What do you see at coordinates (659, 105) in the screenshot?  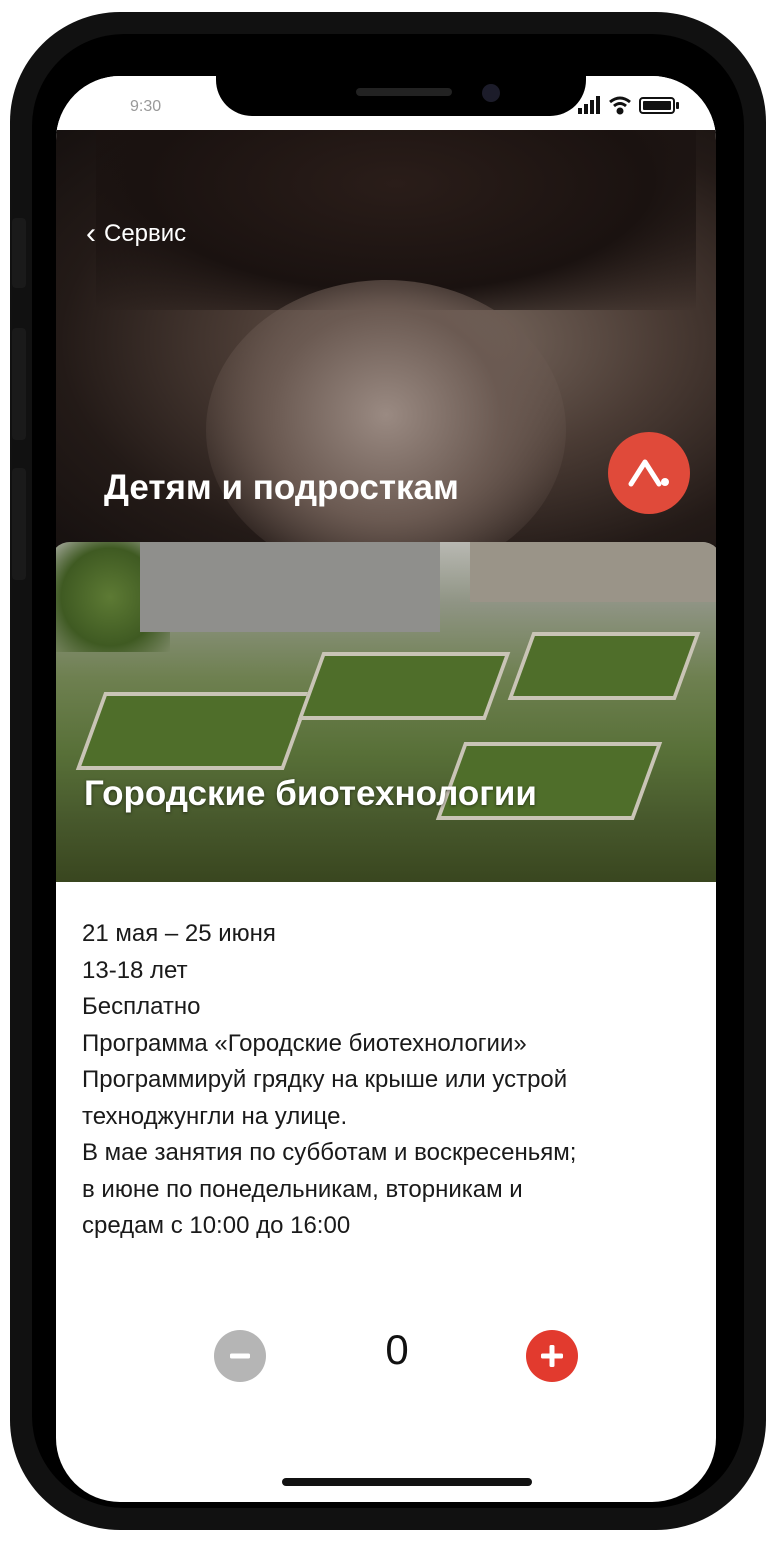 I see `battery-icon` at bounding box center [659, 105].